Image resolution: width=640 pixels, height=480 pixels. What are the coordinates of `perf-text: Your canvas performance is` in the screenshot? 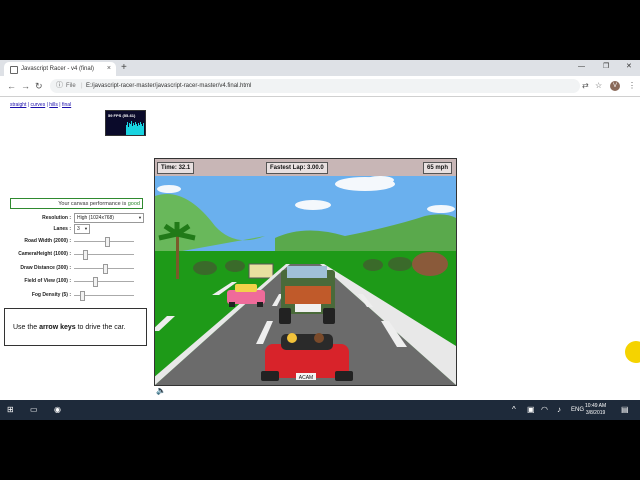 It's located at (93, 204).